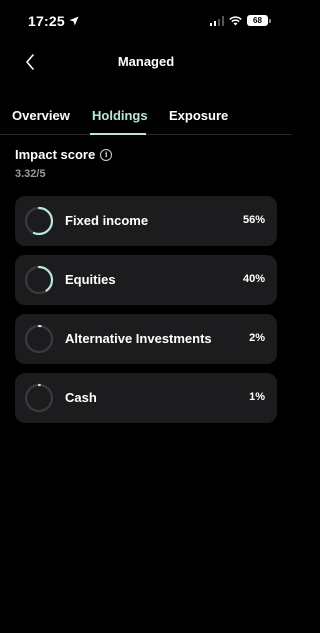  I want to click on nav-header: Managed, so click(146, 62).